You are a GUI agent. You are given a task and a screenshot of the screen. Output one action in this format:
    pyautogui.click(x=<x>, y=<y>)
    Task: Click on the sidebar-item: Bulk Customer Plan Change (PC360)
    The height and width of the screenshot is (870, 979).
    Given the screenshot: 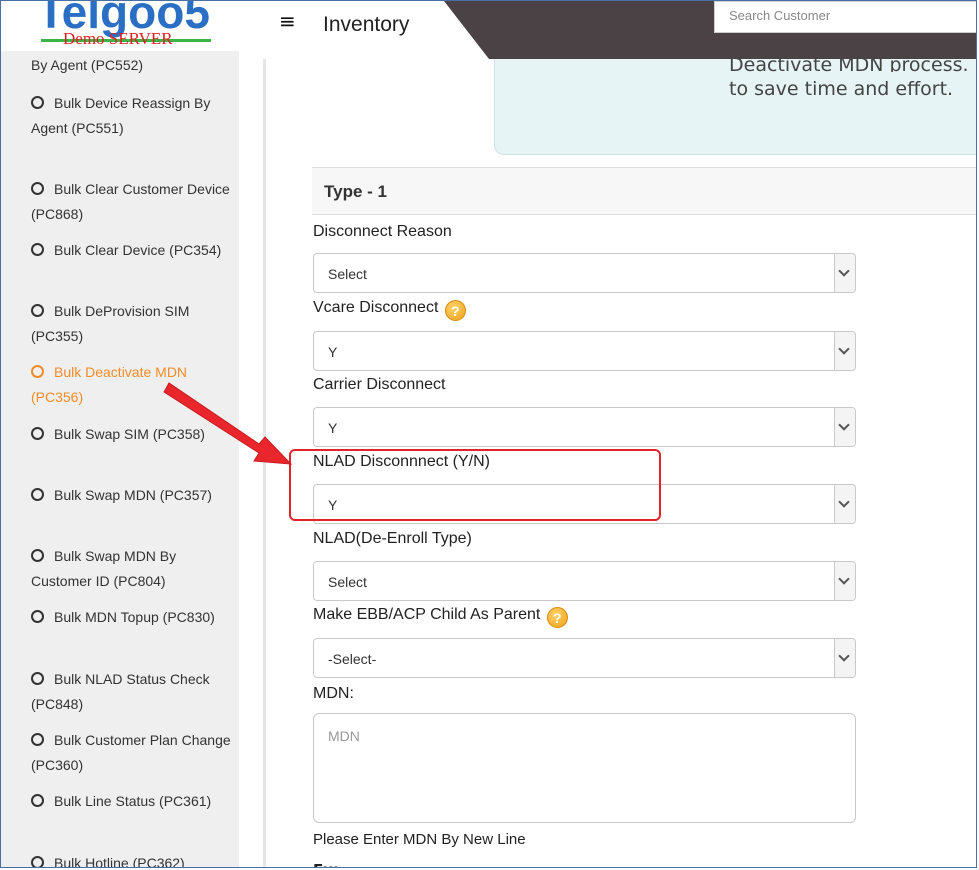 What is the action you would take?
    pyautogui.click(x=131, y=752)
    